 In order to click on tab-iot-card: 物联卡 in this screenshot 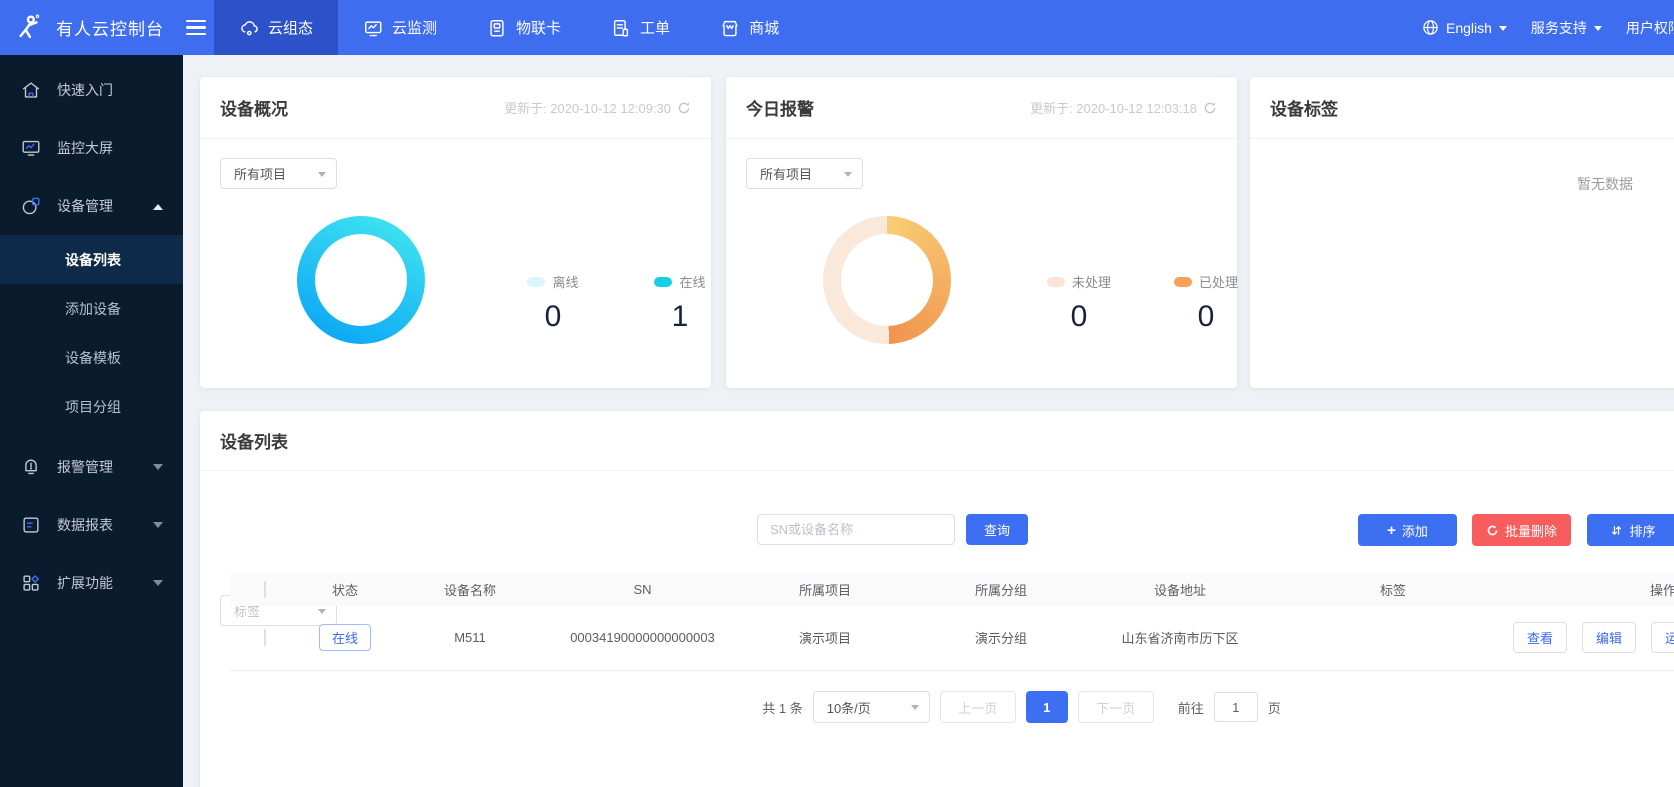, I will do `click(524, 27)`.